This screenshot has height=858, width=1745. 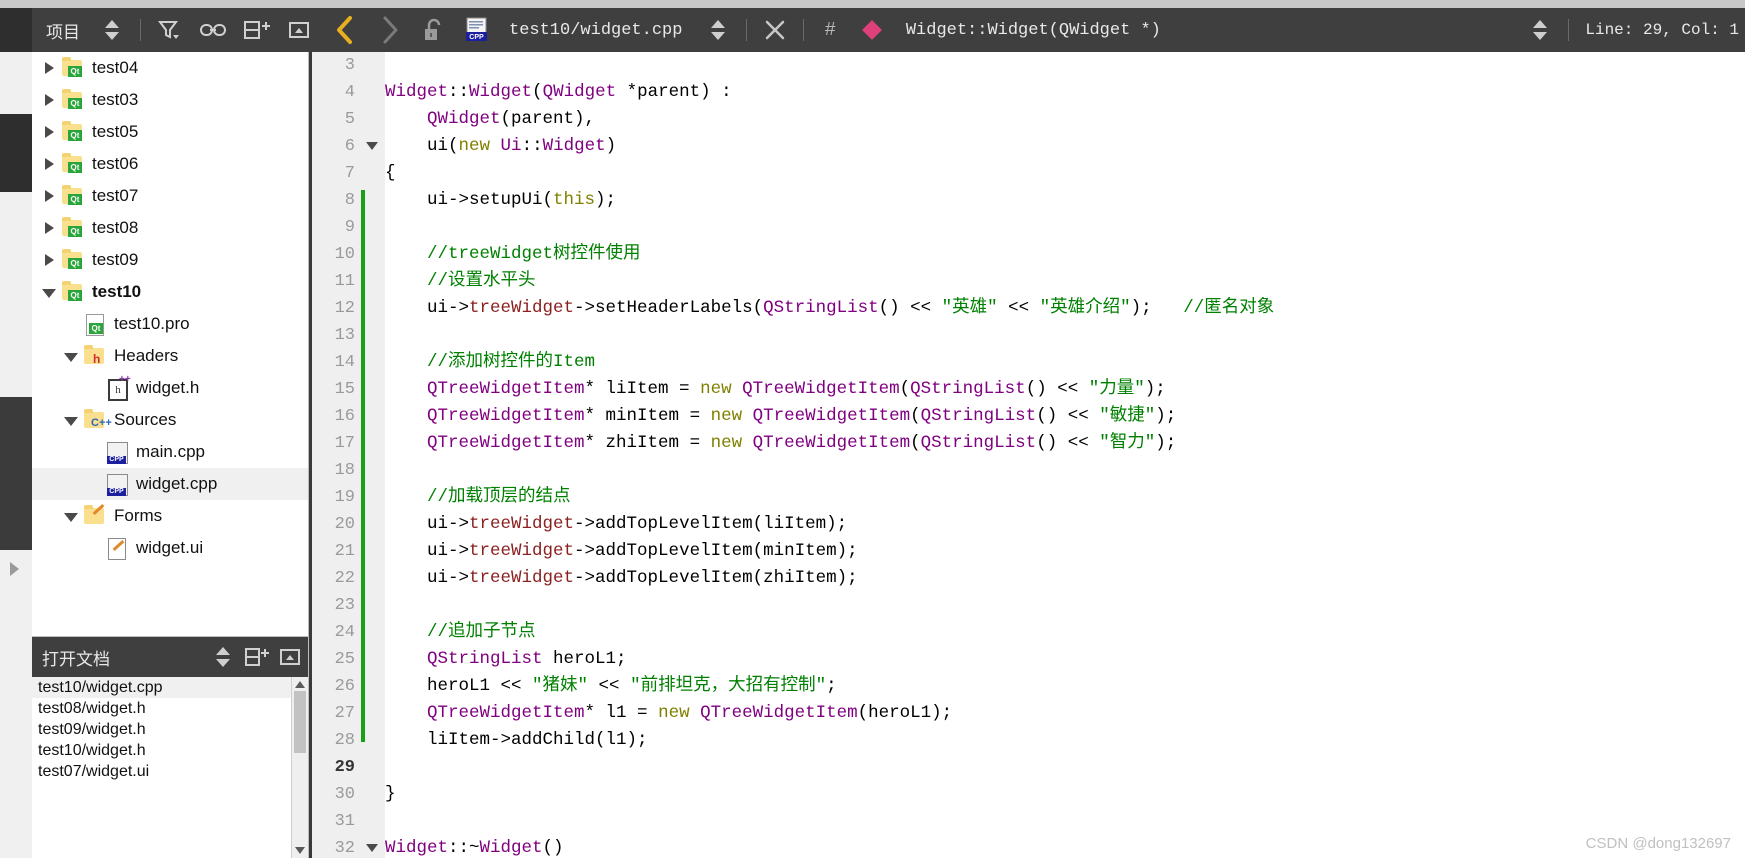 I want to click on gutter-line: 27, so click(x=347, y=713).